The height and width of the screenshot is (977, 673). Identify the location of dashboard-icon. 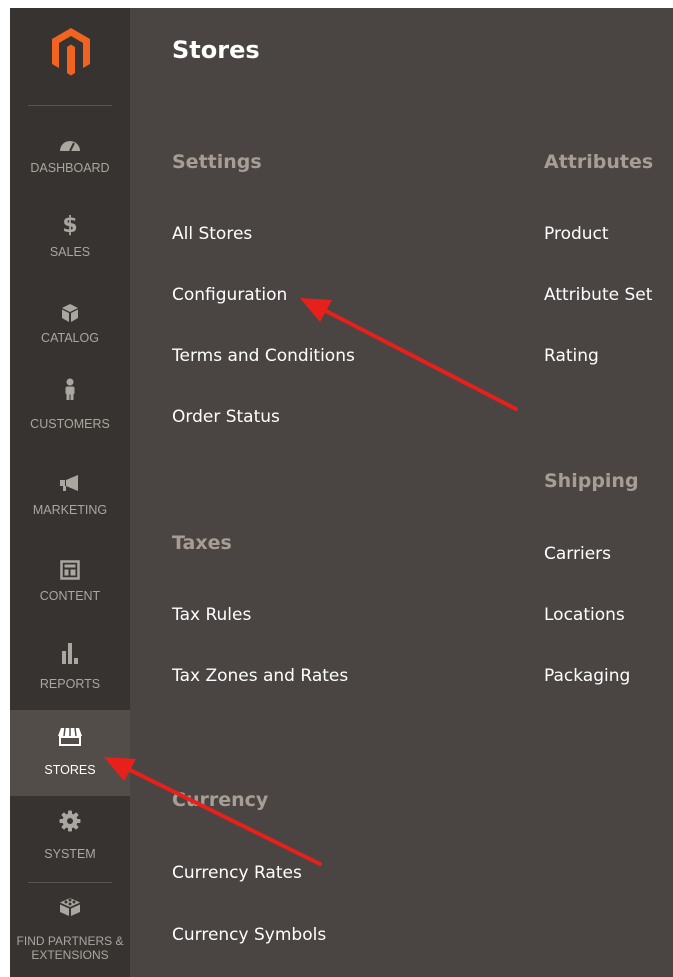
(70, 144).